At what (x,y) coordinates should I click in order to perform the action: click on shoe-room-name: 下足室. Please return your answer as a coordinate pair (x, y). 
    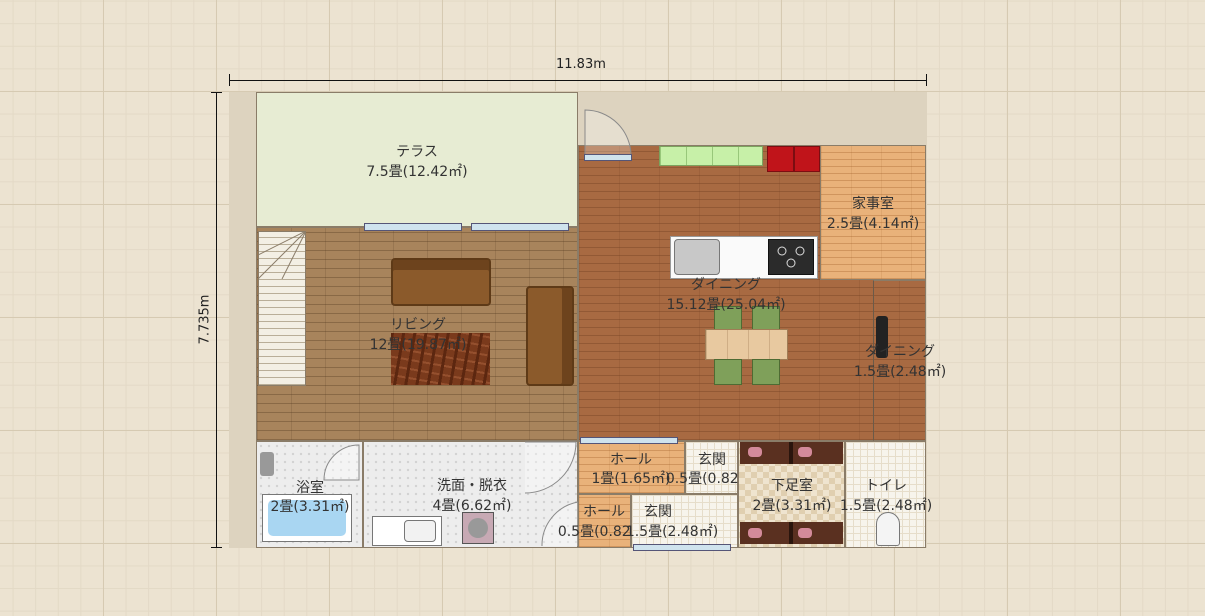
    Looking at the image, I should click on (792, 486).